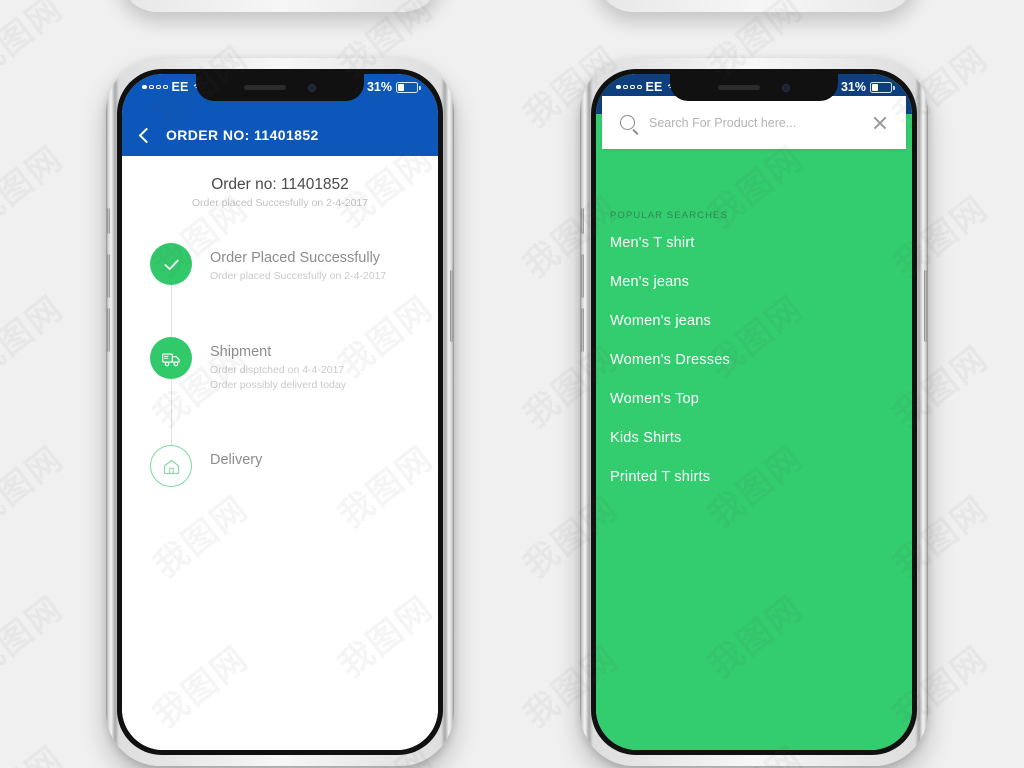  Describe the element at coordinates (669, 215) in the screenshot. I see `popular-searches-label: POPULAR SEARCHES` at that location.